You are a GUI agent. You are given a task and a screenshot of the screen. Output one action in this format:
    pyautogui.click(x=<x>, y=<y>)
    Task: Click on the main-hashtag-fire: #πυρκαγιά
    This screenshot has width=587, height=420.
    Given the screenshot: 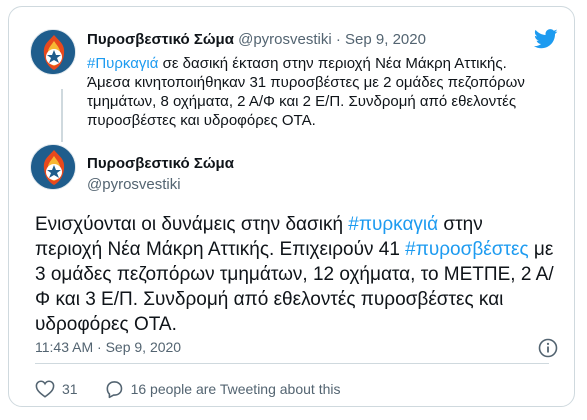 What is the action you would take?
    pyautogui.click(x=393, y=224)
    